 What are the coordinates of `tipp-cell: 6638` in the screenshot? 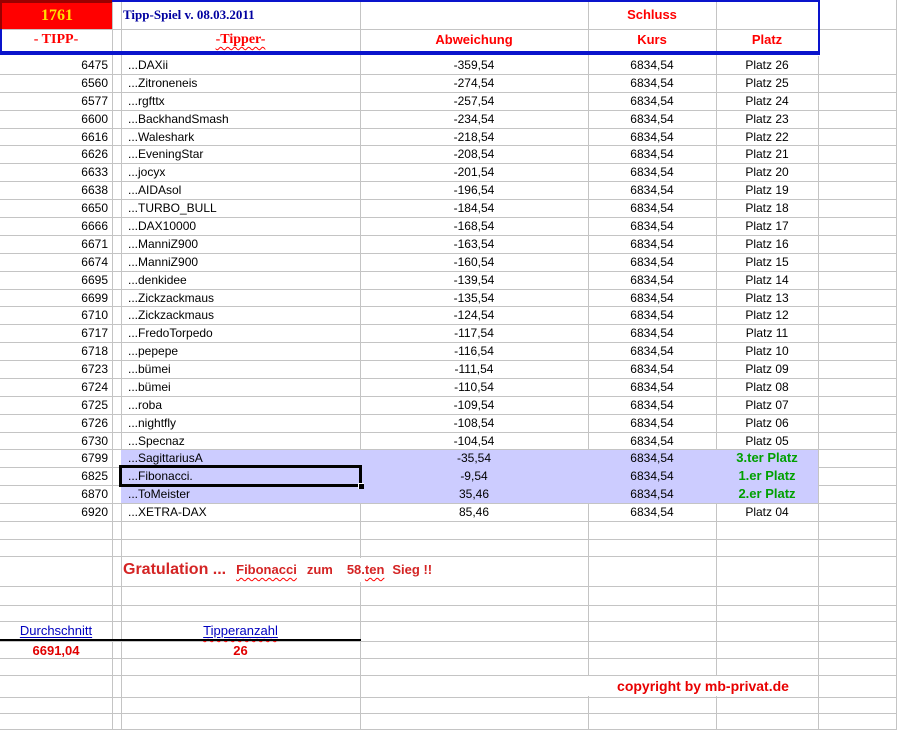 It's located at (55, 190).